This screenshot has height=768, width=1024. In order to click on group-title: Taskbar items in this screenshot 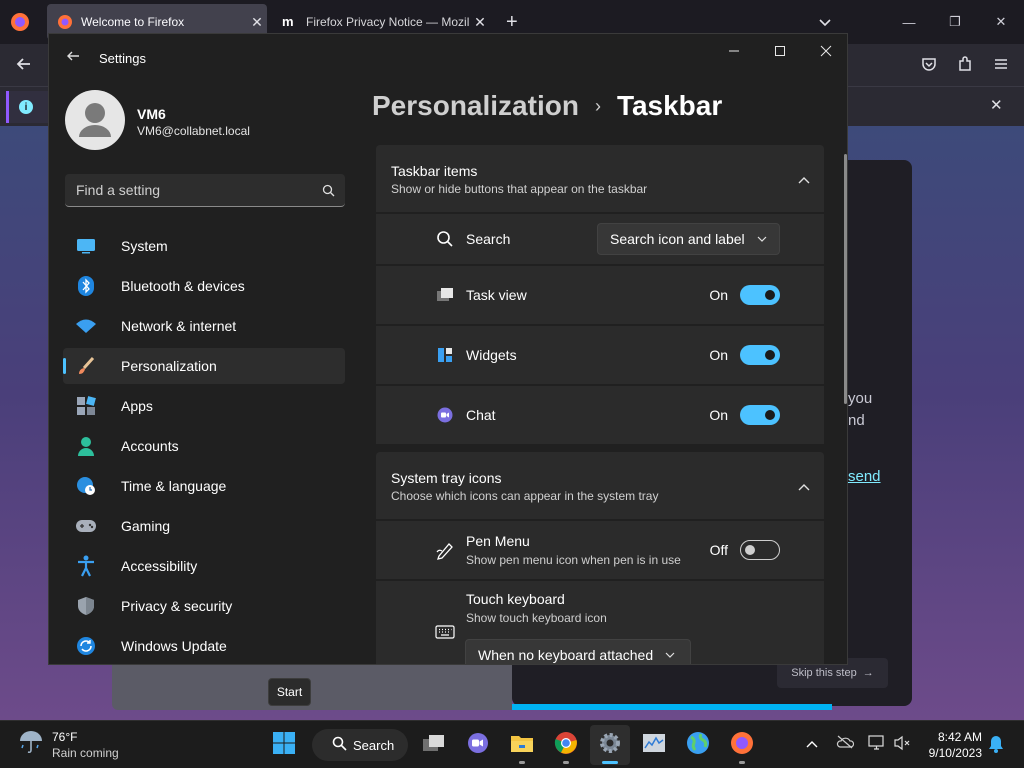, I will do `click(434, 171)`.